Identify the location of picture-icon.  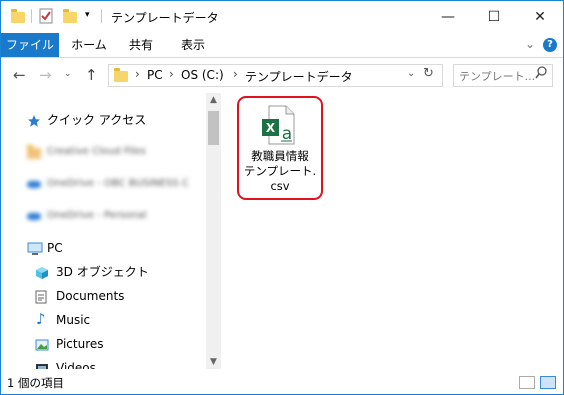
(42, 344).